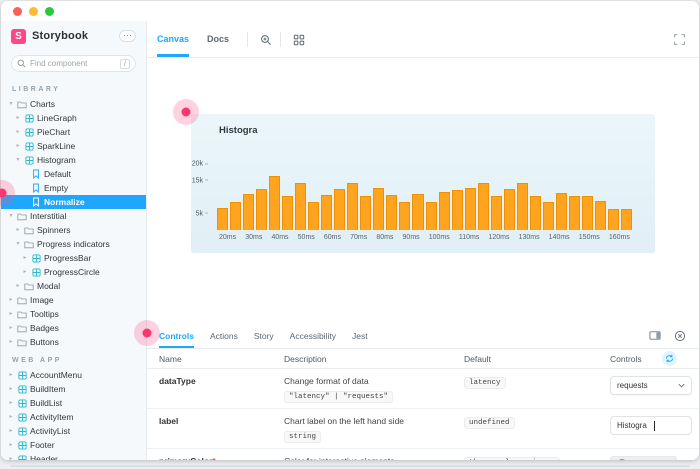 The image size is (700, 469). I want to click on sidebar-item-tooltips: ▸ Tooltips, so click(73, 314).